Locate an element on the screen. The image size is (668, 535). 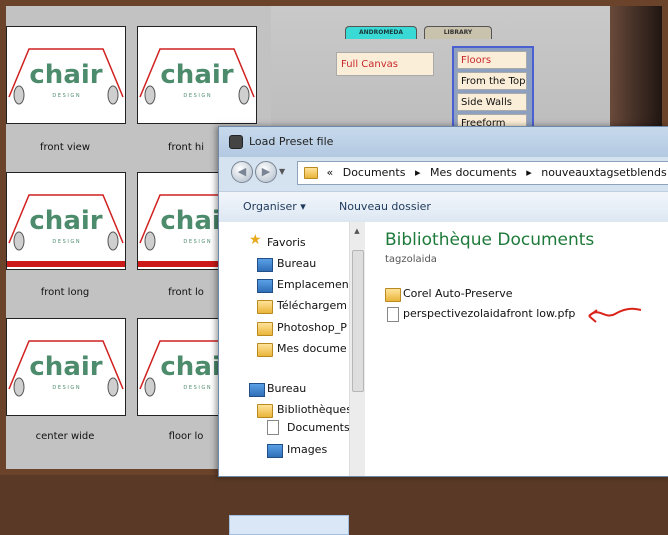
thumbnail-label: front view is located at coordinates (65, 147).